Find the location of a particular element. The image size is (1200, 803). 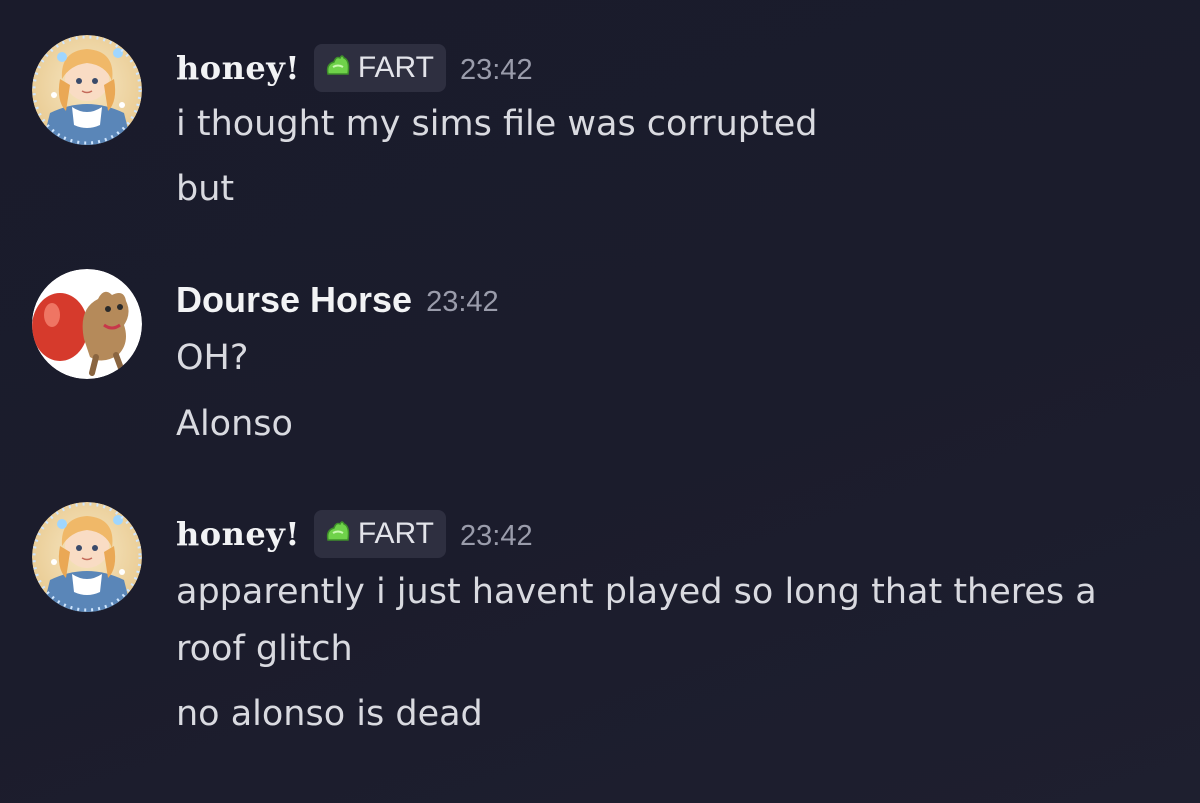

message-header: Dourse Horse 23:42 is located at coordinates (337, 300).